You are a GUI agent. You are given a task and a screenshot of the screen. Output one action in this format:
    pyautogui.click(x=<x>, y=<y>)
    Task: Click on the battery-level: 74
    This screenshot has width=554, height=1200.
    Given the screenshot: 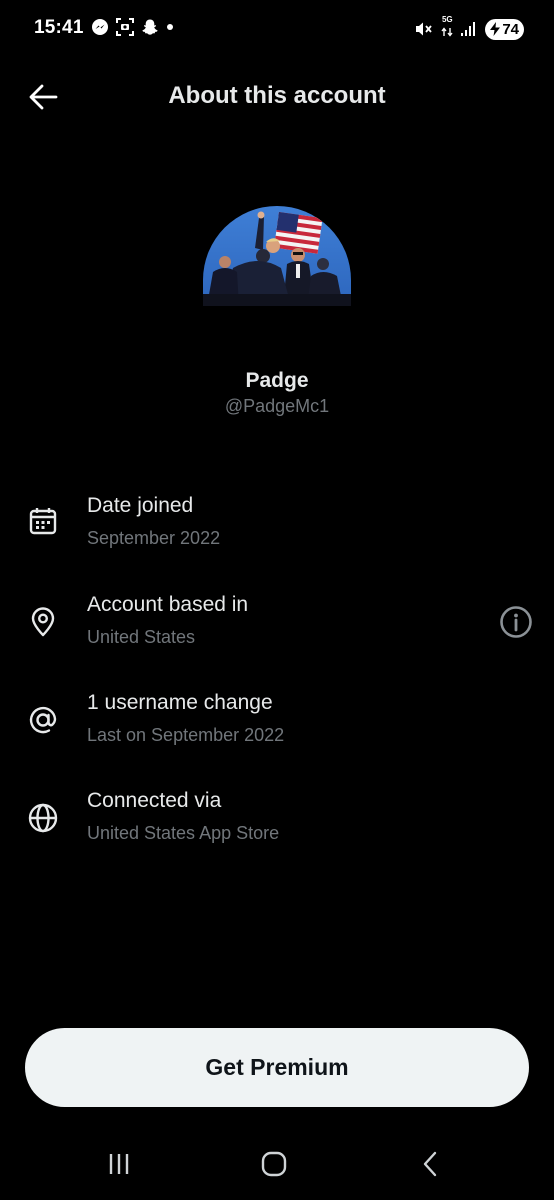 What is the action you would take?
    pyautogui.click(x=510, y=29)
    